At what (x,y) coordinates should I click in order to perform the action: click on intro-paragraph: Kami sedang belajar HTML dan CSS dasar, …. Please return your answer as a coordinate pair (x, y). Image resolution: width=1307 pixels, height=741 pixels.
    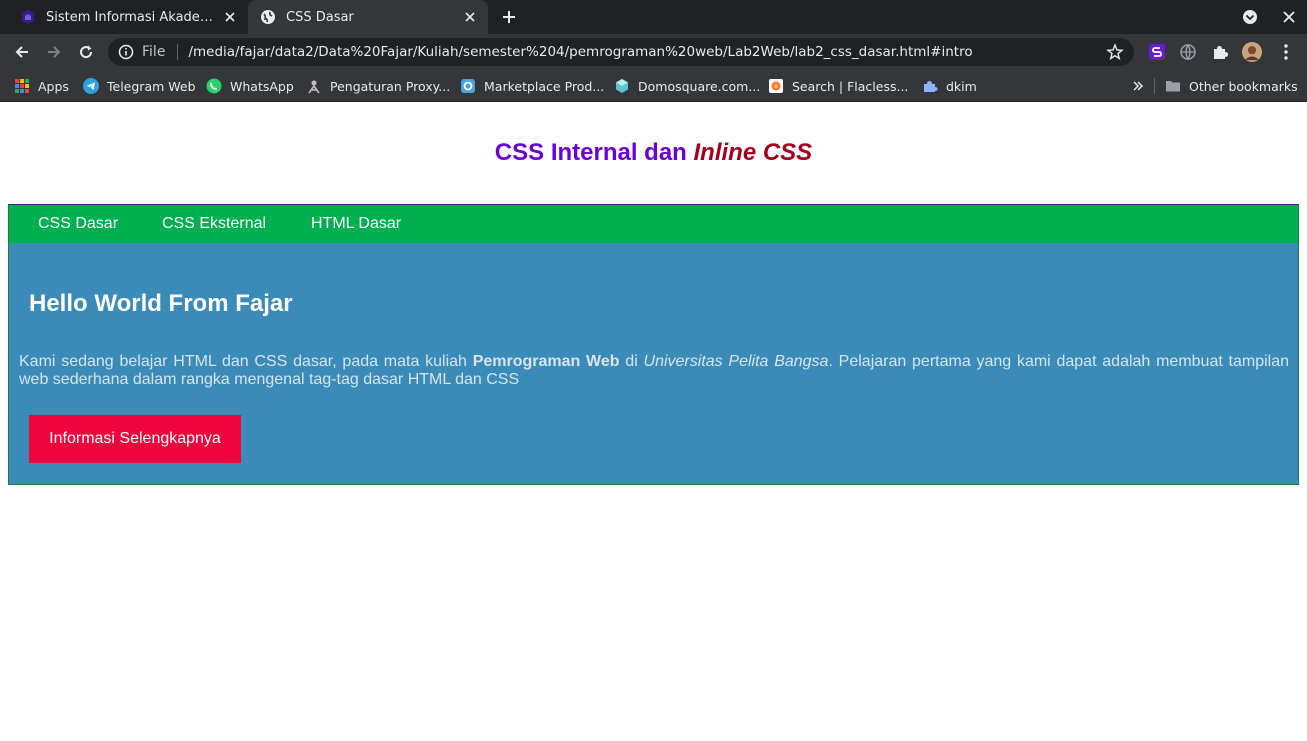
    Looking at the image, I should click on (654, 371).